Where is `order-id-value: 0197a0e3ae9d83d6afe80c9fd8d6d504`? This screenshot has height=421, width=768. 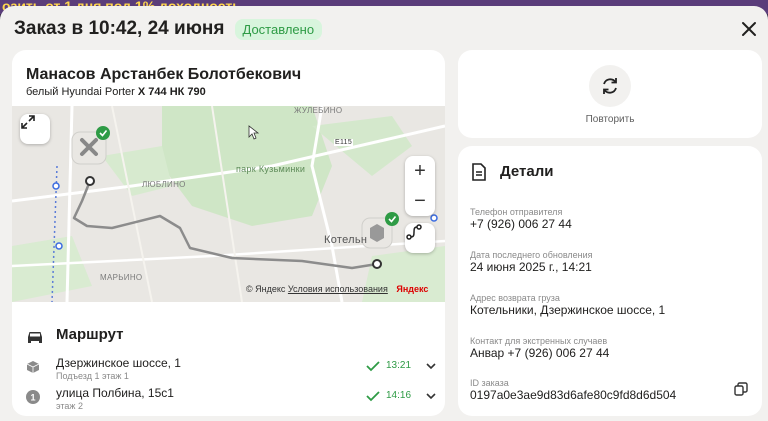
order-id-value: 0197a0e3ae9d83d6afe80c9fd8d6d504 is located at coordinates (573, 395).